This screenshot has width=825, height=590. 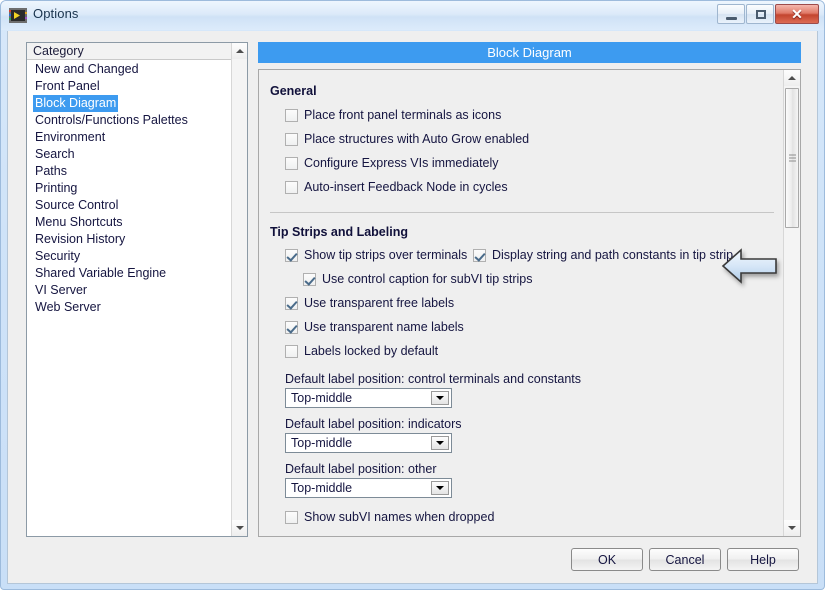 What do you see at coordinates (67, 86) in the screenshot?
I see `category-item-label: Front Panel` at bounding box center [67, 86].